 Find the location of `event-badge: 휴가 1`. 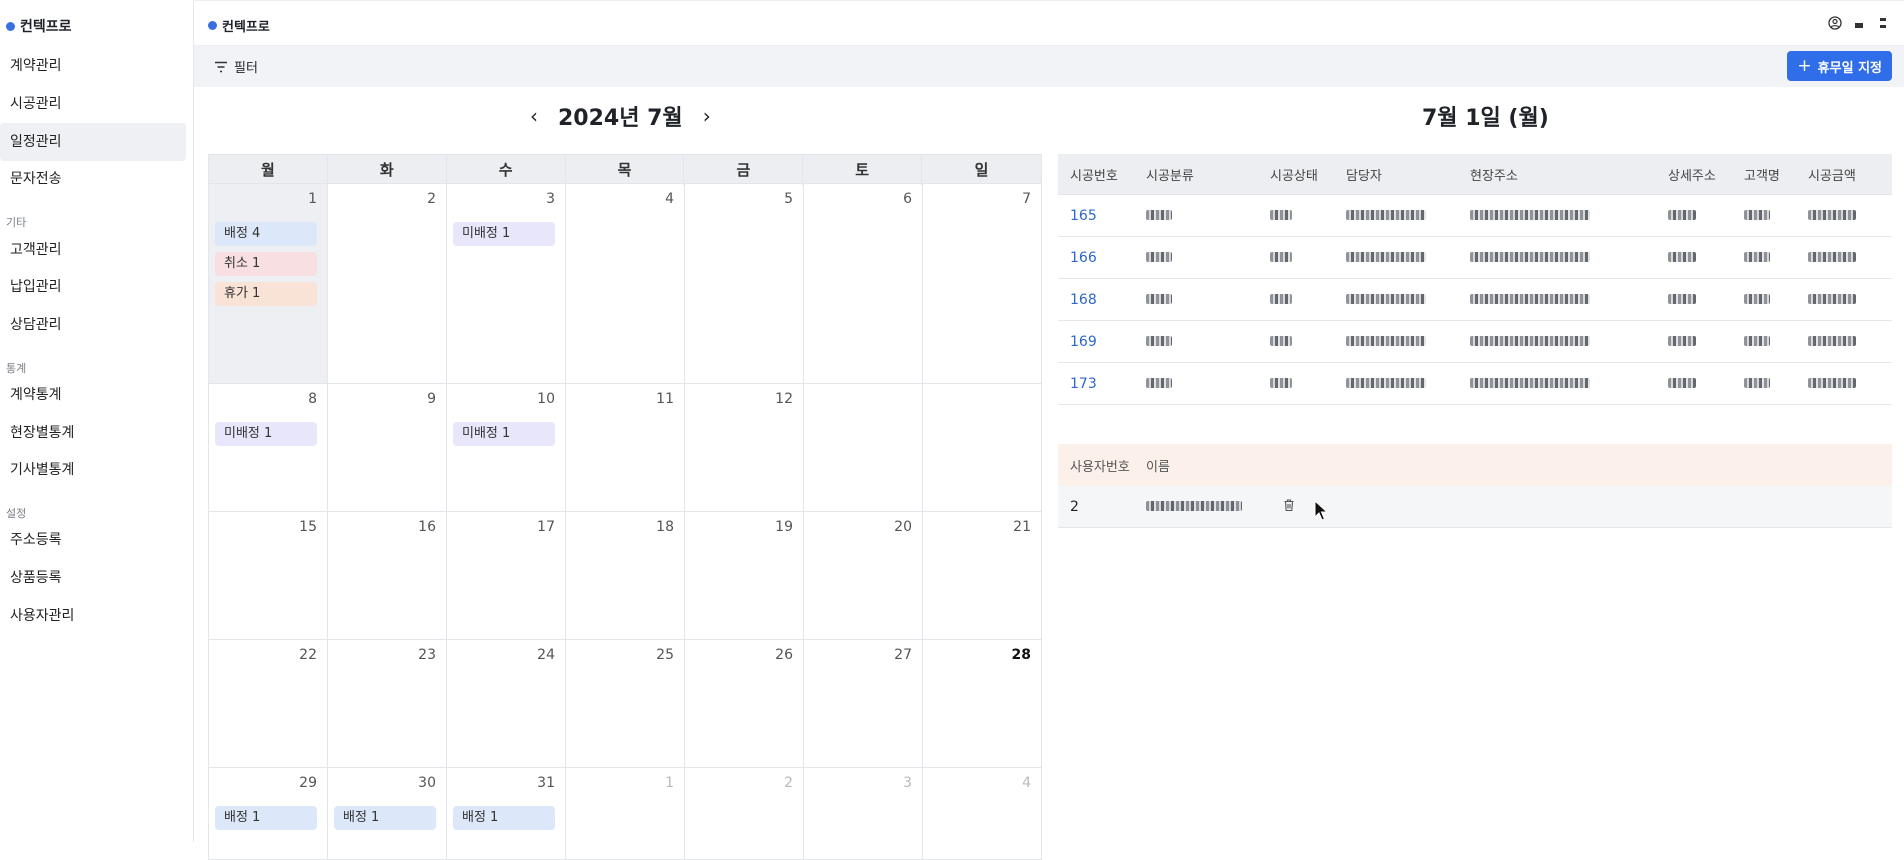

event-badge: 휴가 1 is located at coordinates (266, 294).